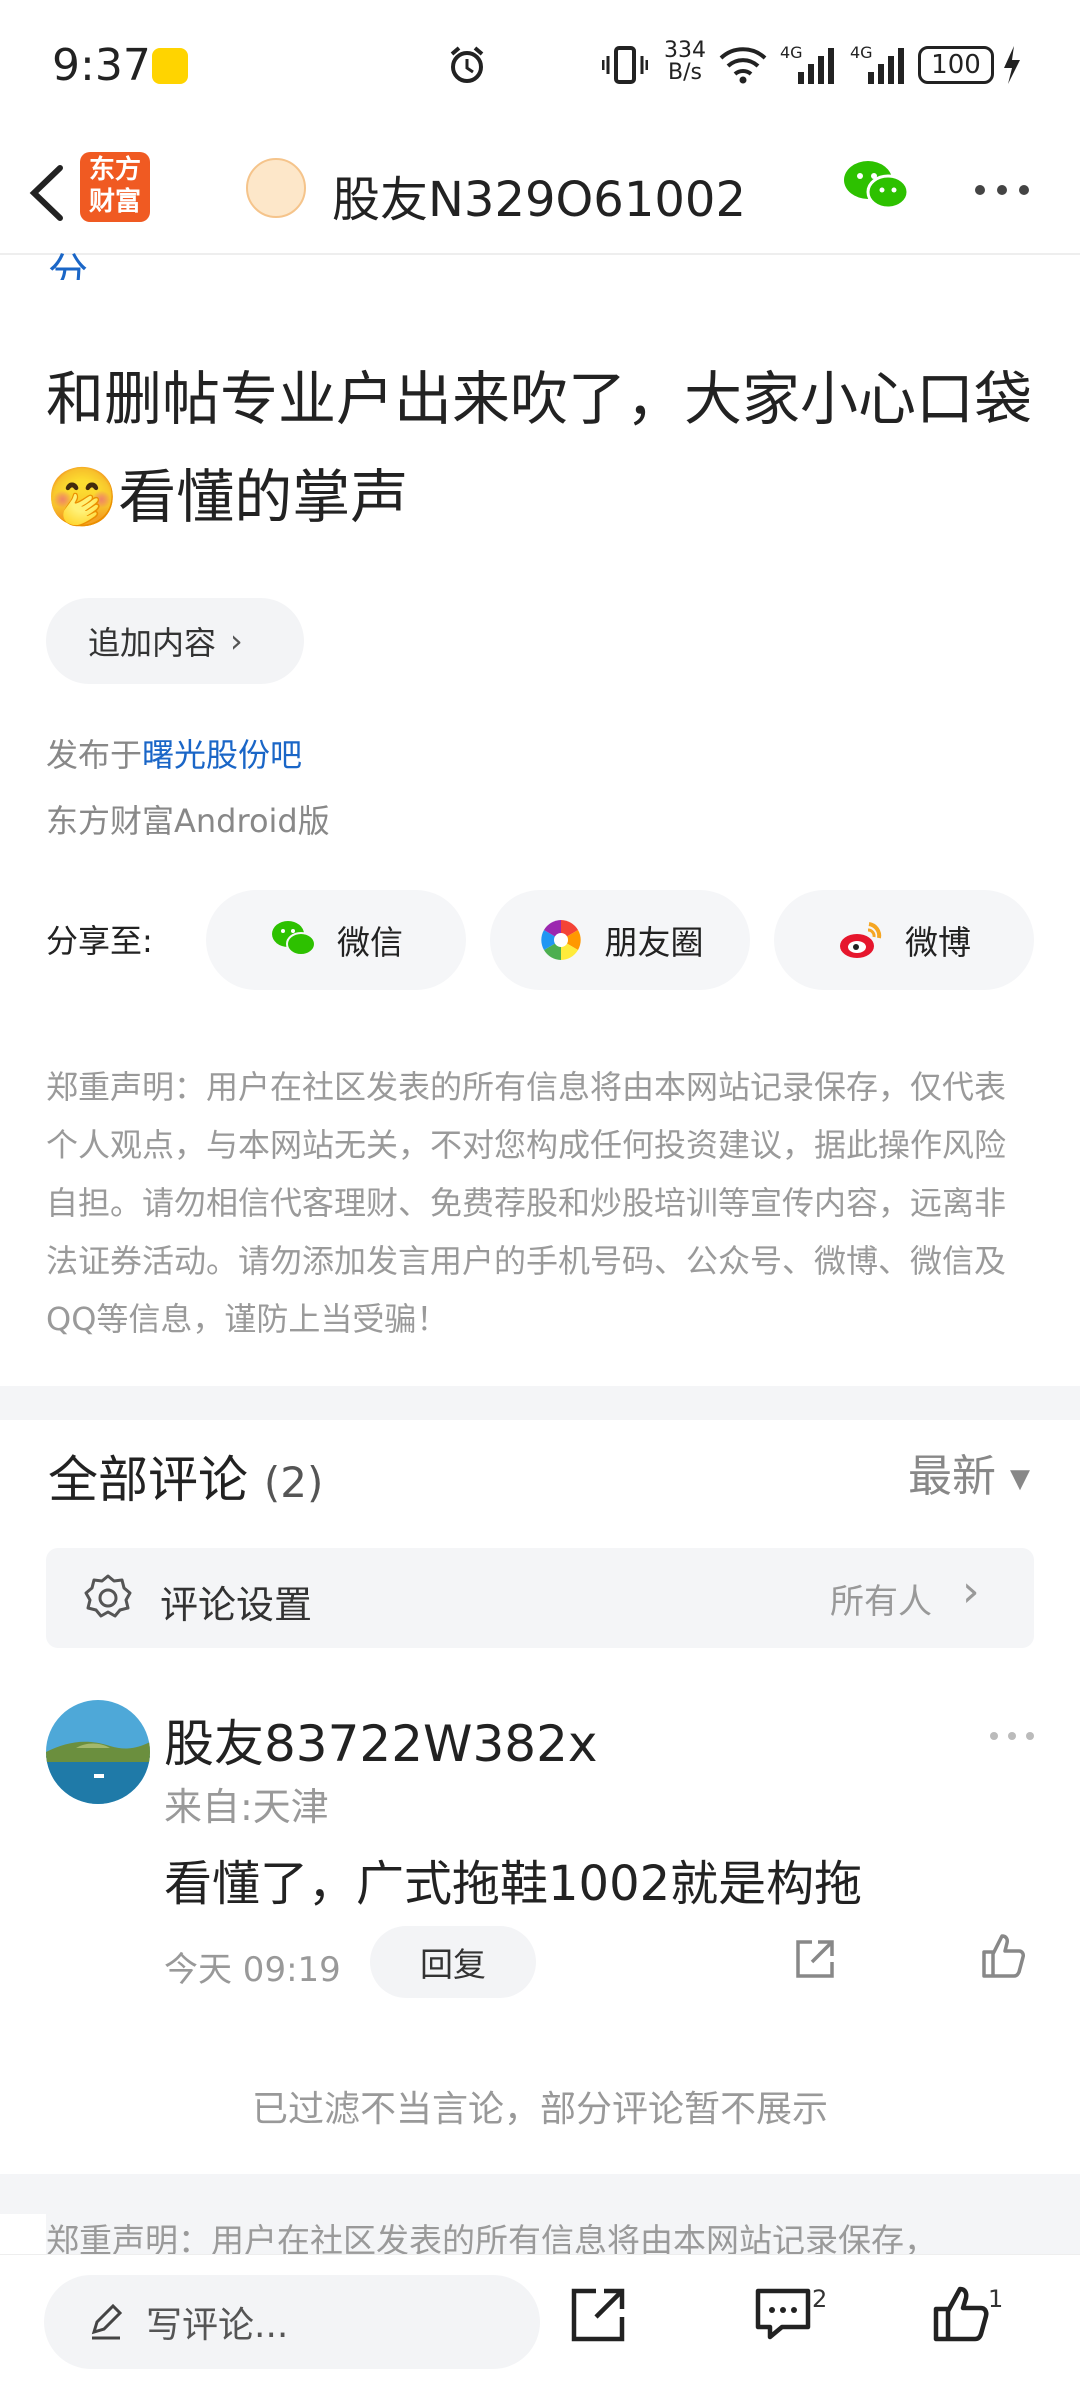 This screenshot has height=2388, width=1080. I want to click on pencil-icon, so click(107, 2321).